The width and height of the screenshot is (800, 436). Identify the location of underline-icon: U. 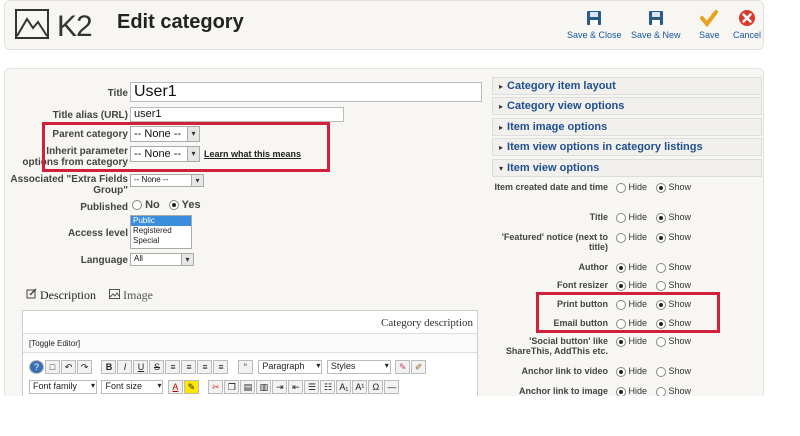
(141, 366).